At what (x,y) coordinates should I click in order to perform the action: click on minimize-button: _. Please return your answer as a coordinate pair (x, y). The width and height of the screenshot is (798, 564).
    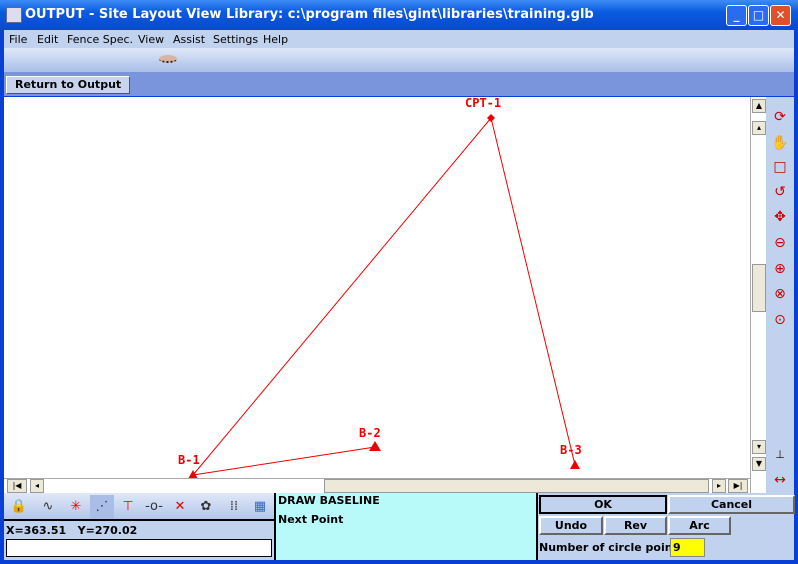
    Looking at the image, I should click on (736, 15).